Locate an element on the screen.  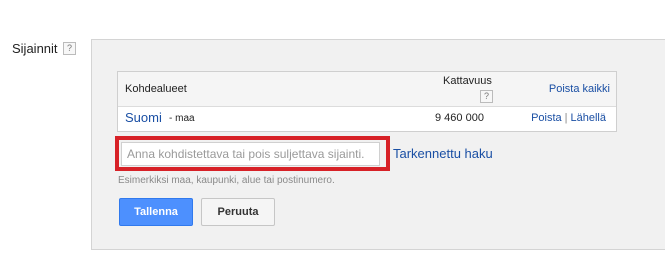
nearby-link: Lähellä is located at coordinates (588, 118).